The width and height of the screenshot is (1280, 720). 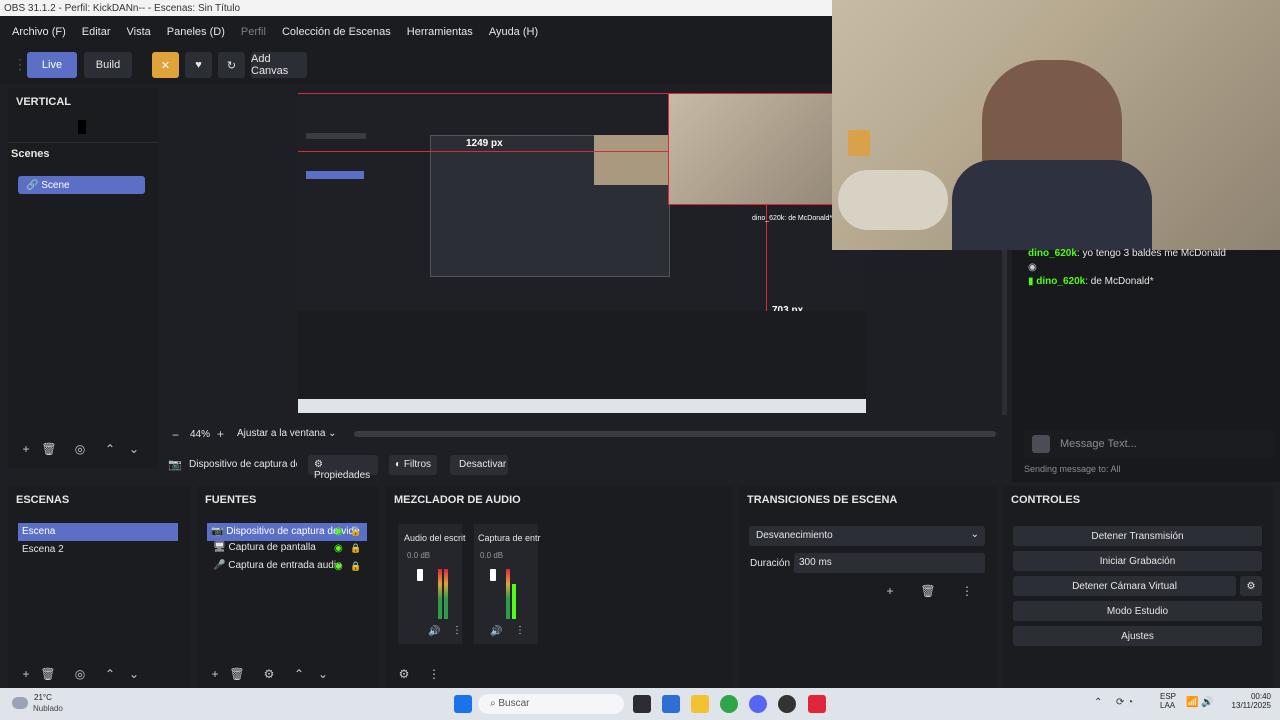 What do you see at coordinates (277, 565) in the screenshot?
I see `source-item-audio: 🎤 Captura de entrada audio` at bounding box center [277, 565].